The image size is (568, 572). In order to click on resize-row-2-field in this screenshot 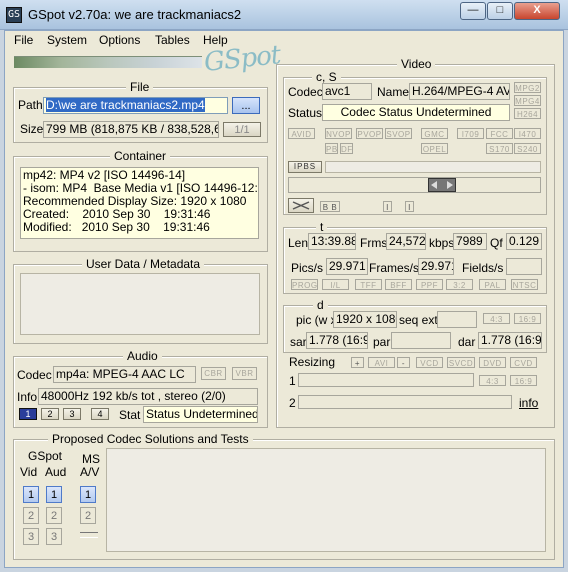, I will do `click(405, 402)`.